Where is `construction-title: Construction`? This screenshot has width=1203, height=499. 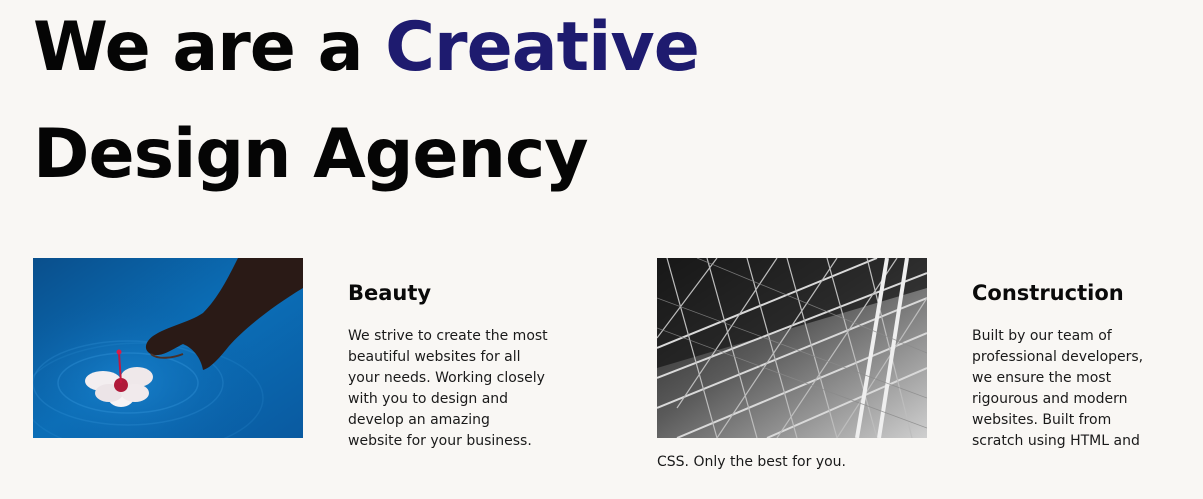
construction-title: Construction is located at coordinates (1048, 293).